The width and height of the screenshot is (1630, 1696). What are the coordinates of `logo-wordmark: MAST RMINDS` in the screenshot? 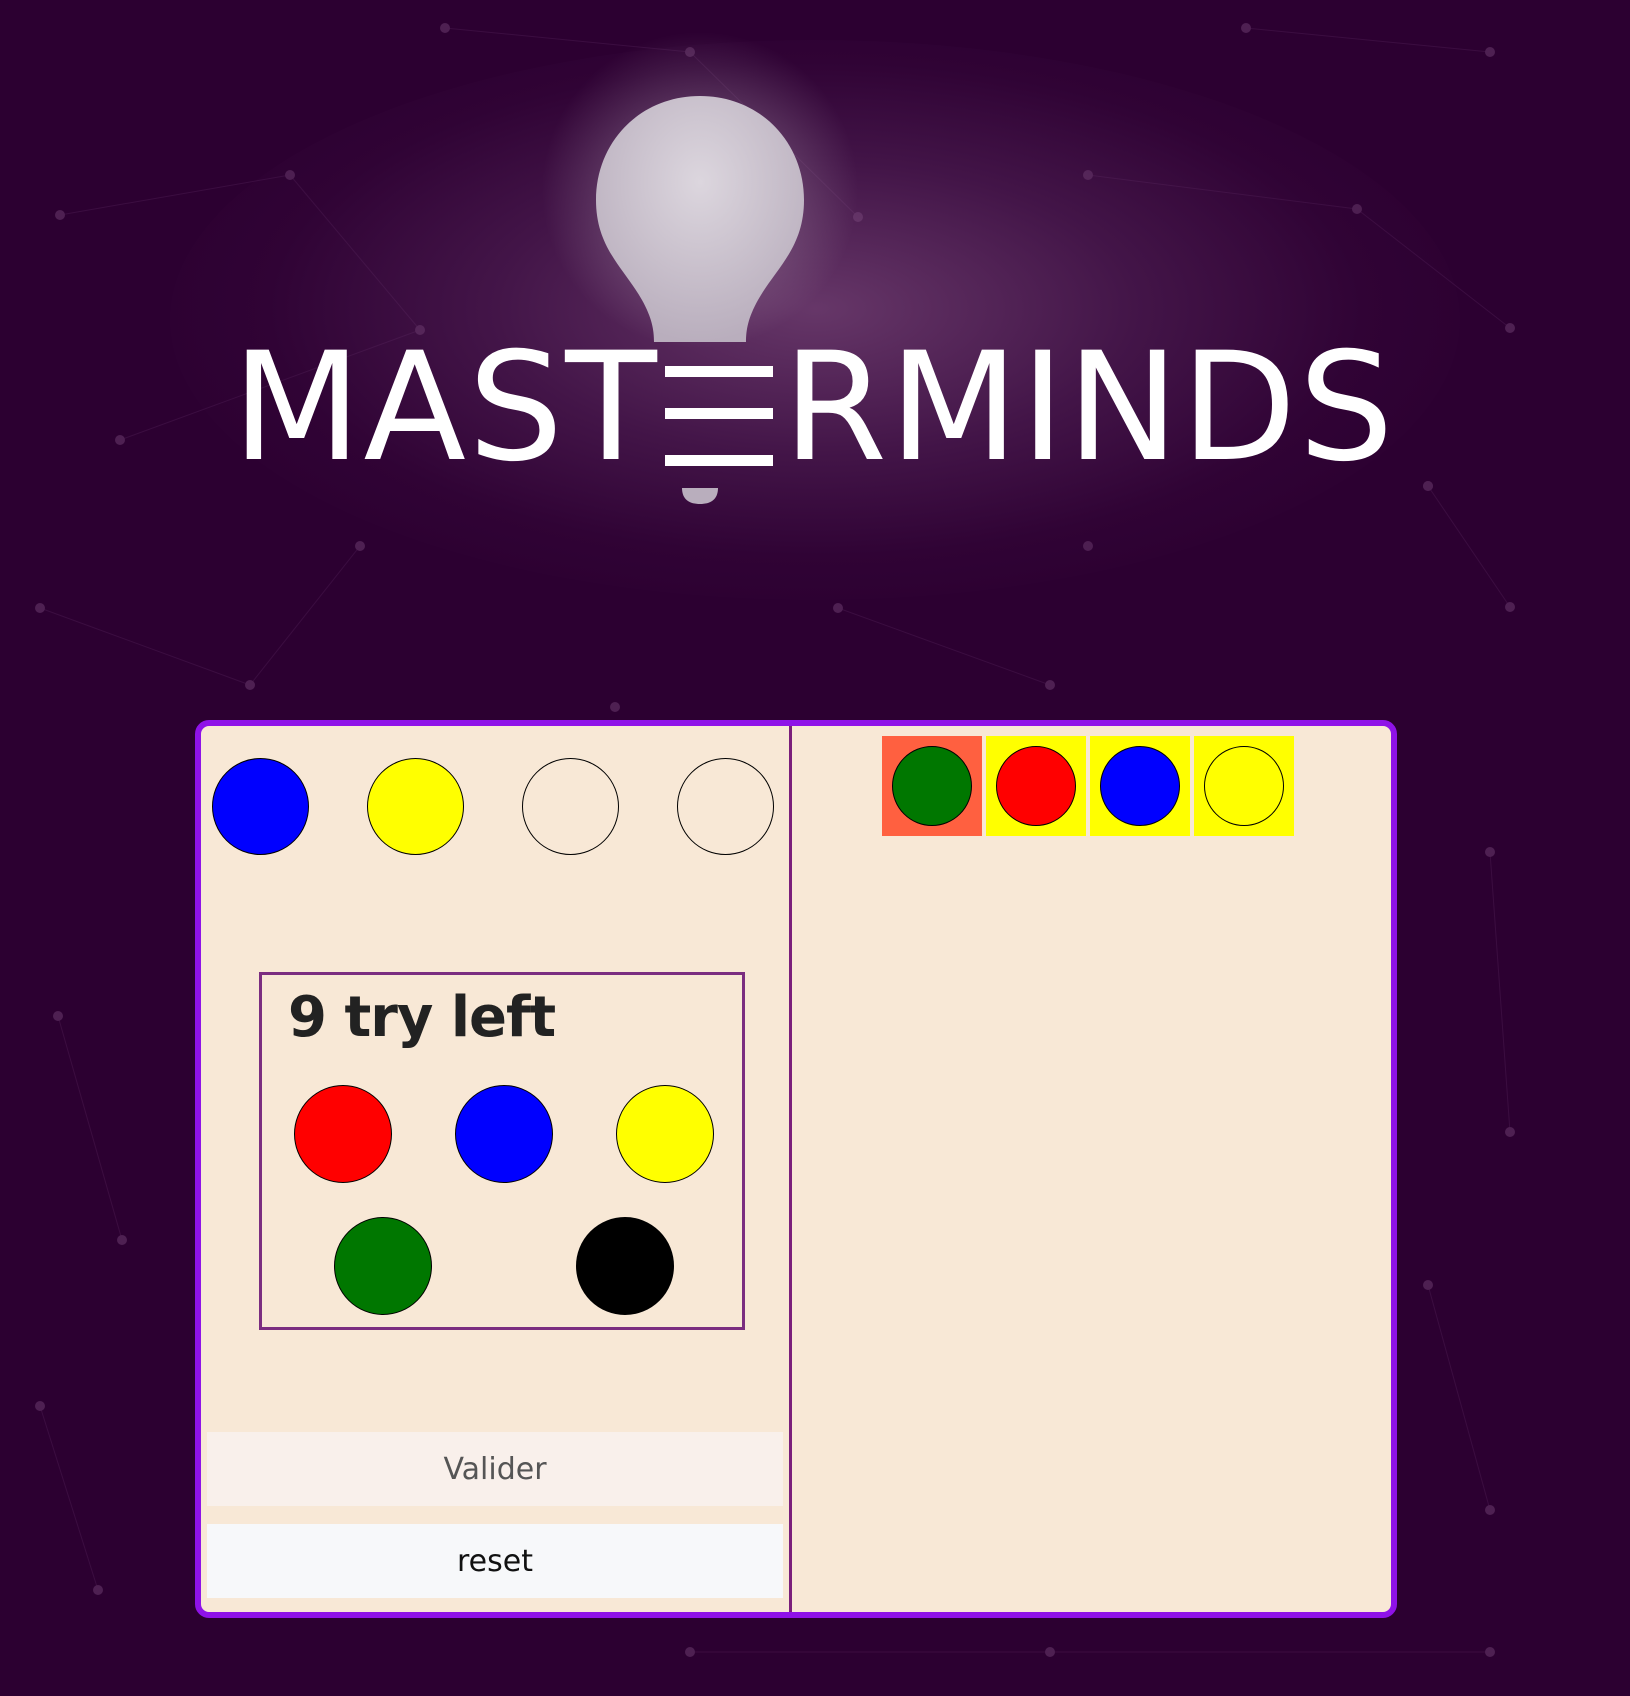 It's located at (814, 408).